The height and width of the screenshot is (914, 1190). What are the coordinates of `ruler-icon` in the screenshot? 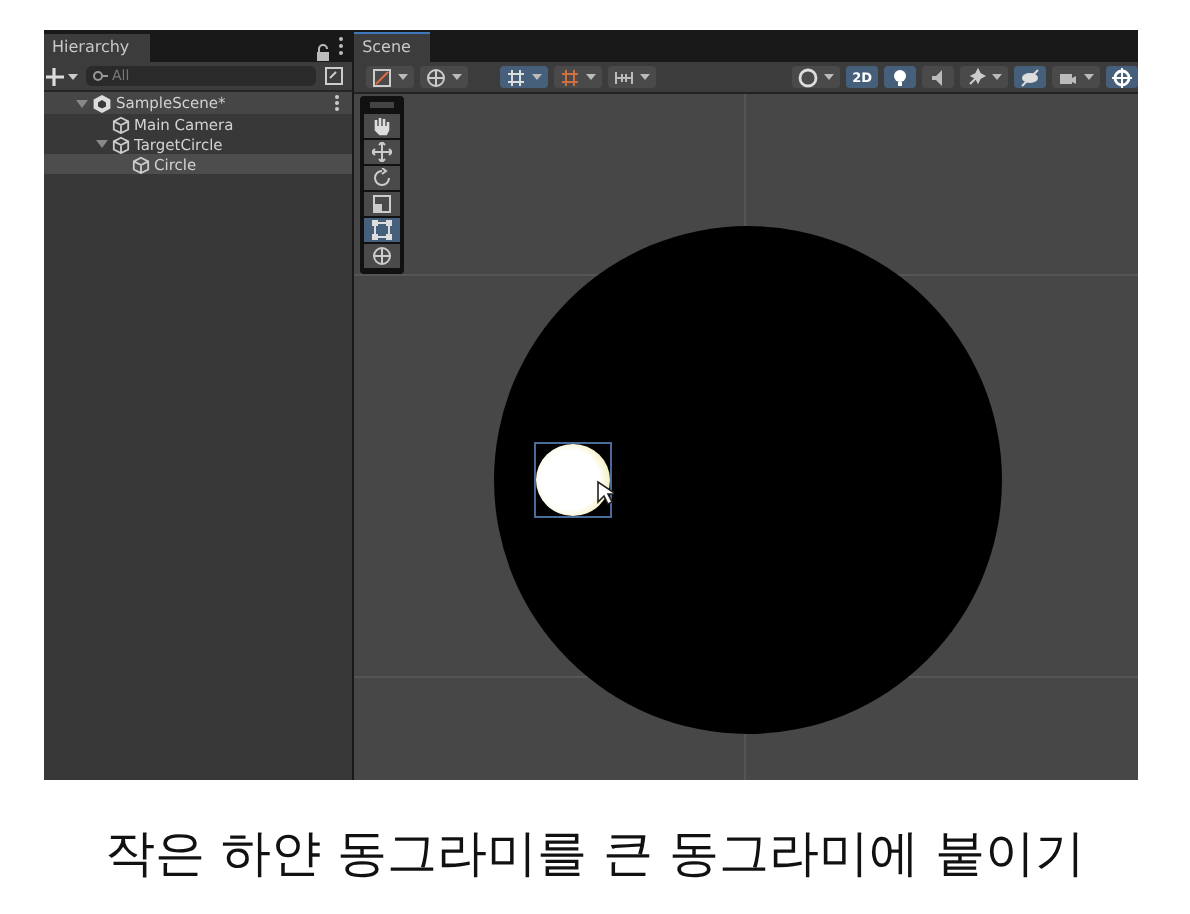 It's located at (624, 77).